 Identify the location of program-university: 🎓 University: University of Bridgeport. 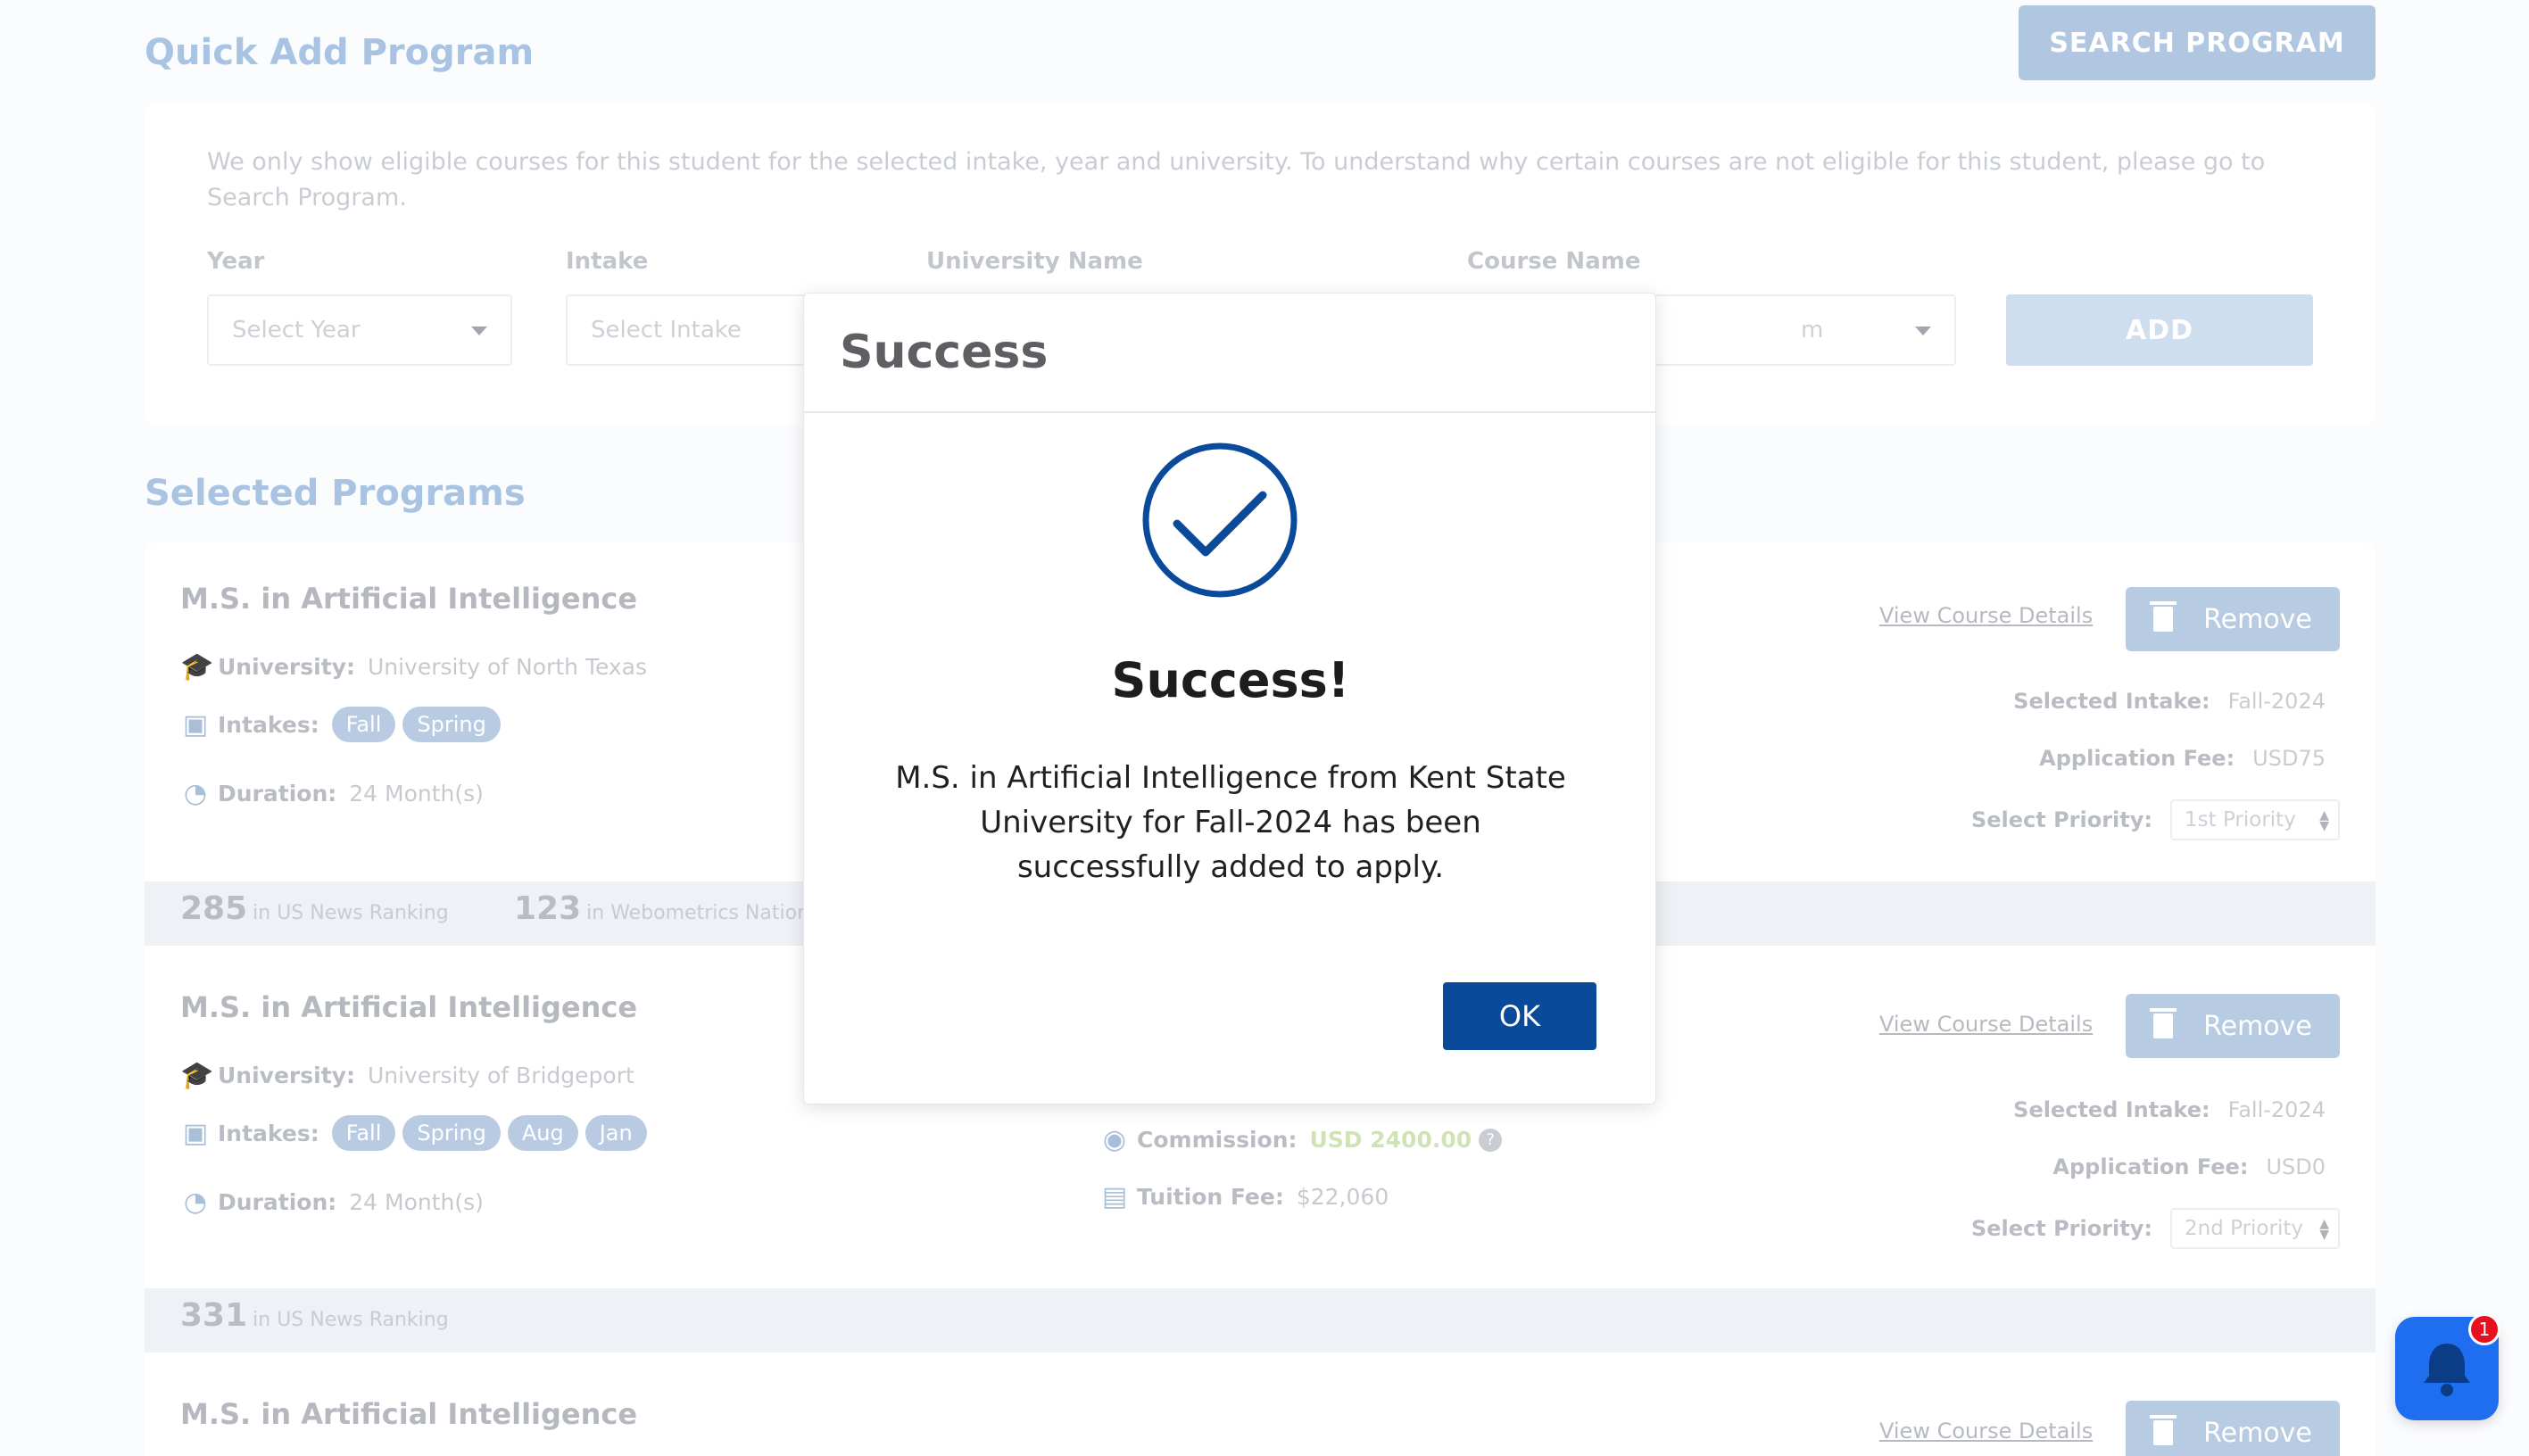
(407, 1075).